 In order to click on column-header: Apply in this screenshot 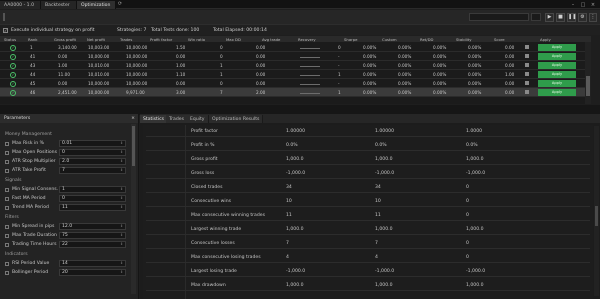, I will do `click(558, 39)`.